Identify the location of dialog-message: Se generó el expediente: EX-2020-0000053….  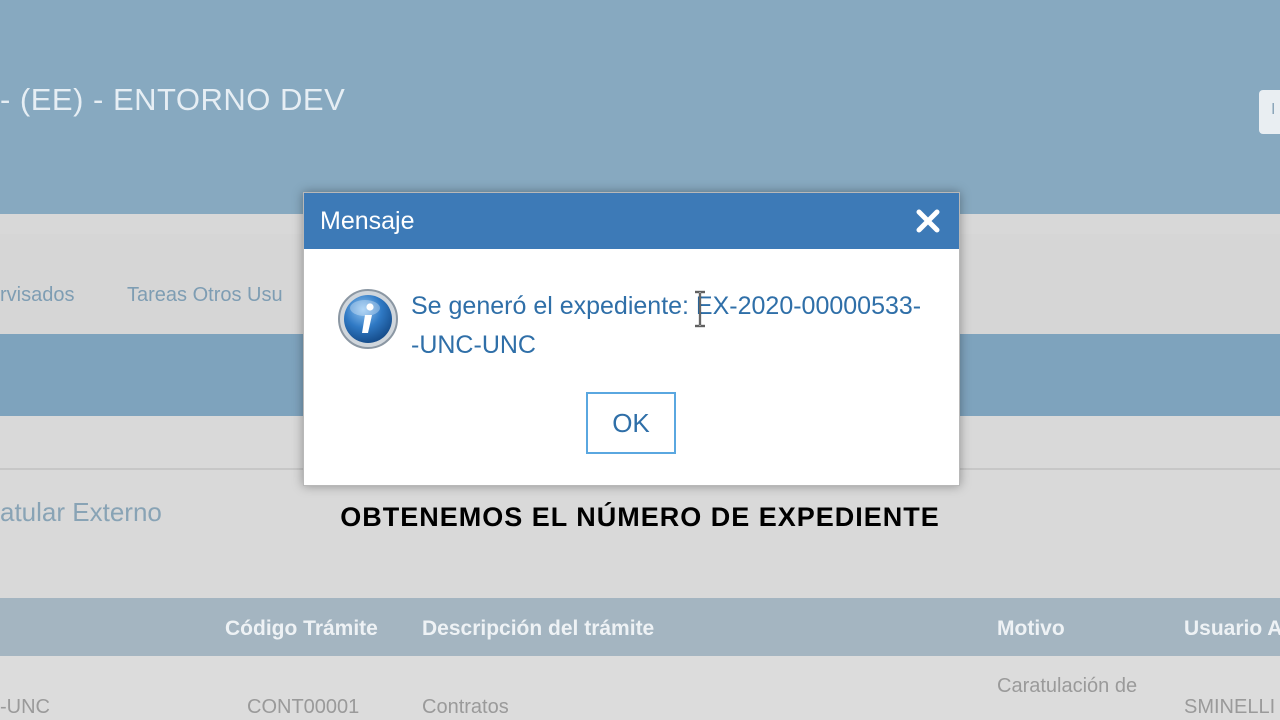
(671, 326).